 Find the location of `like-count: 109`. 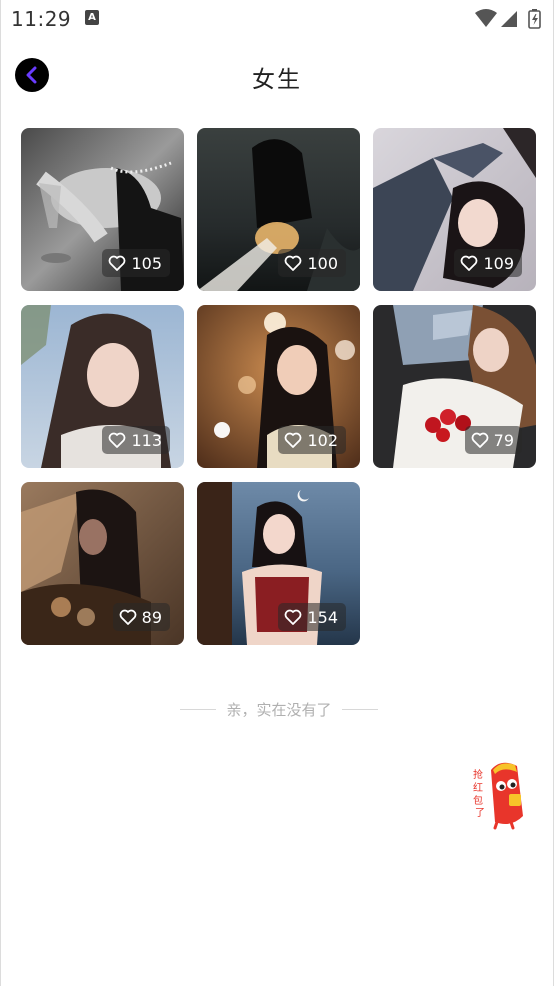

like-count: 109 is located at coordinates (498, 263).